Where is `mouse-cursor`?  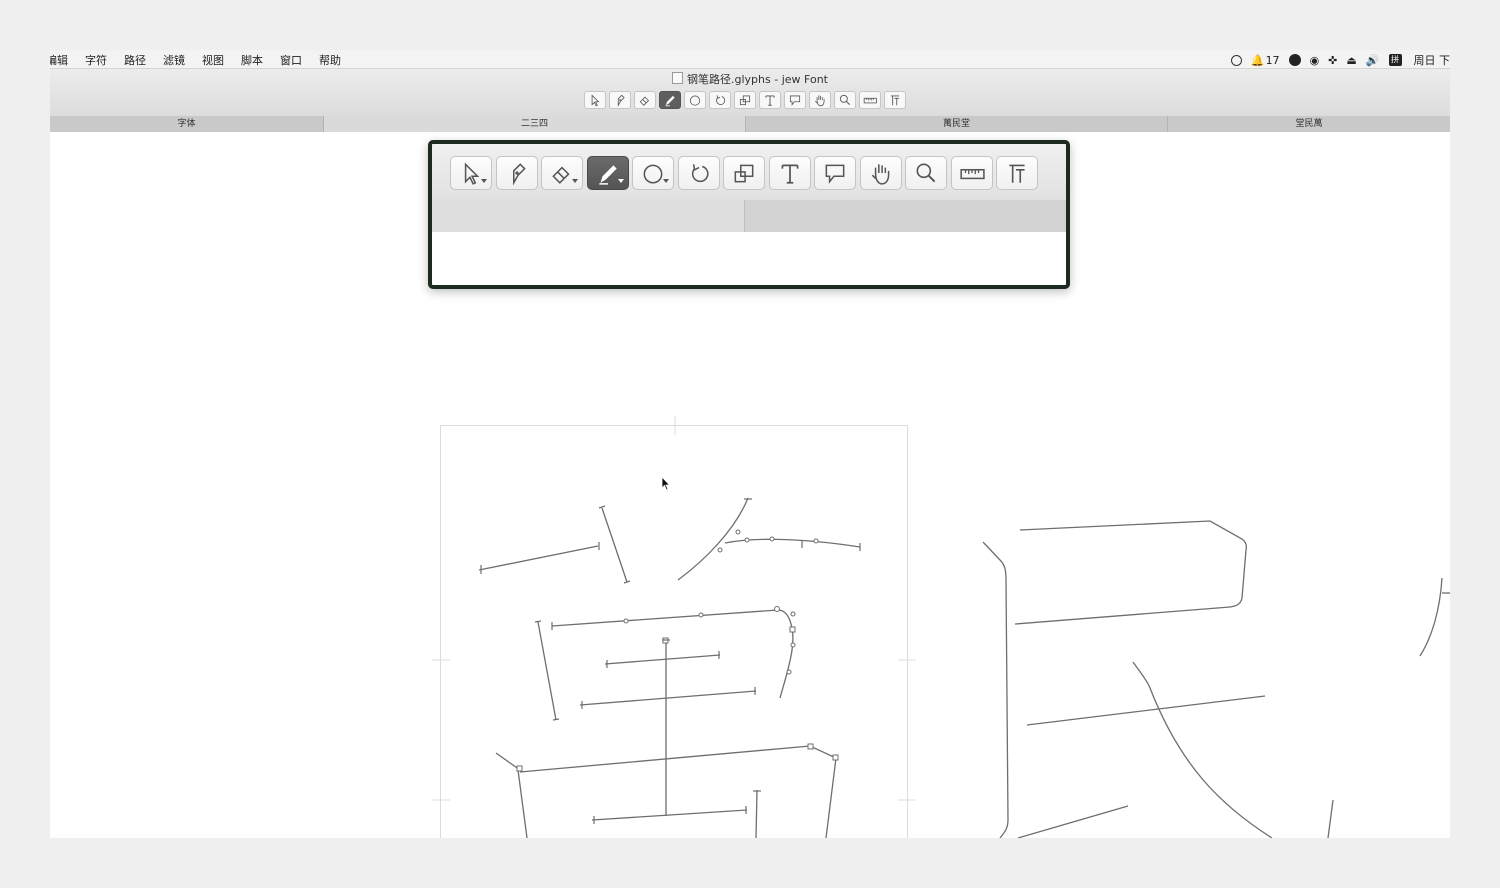 mouse-cursor is located at coordinates (666, 483).